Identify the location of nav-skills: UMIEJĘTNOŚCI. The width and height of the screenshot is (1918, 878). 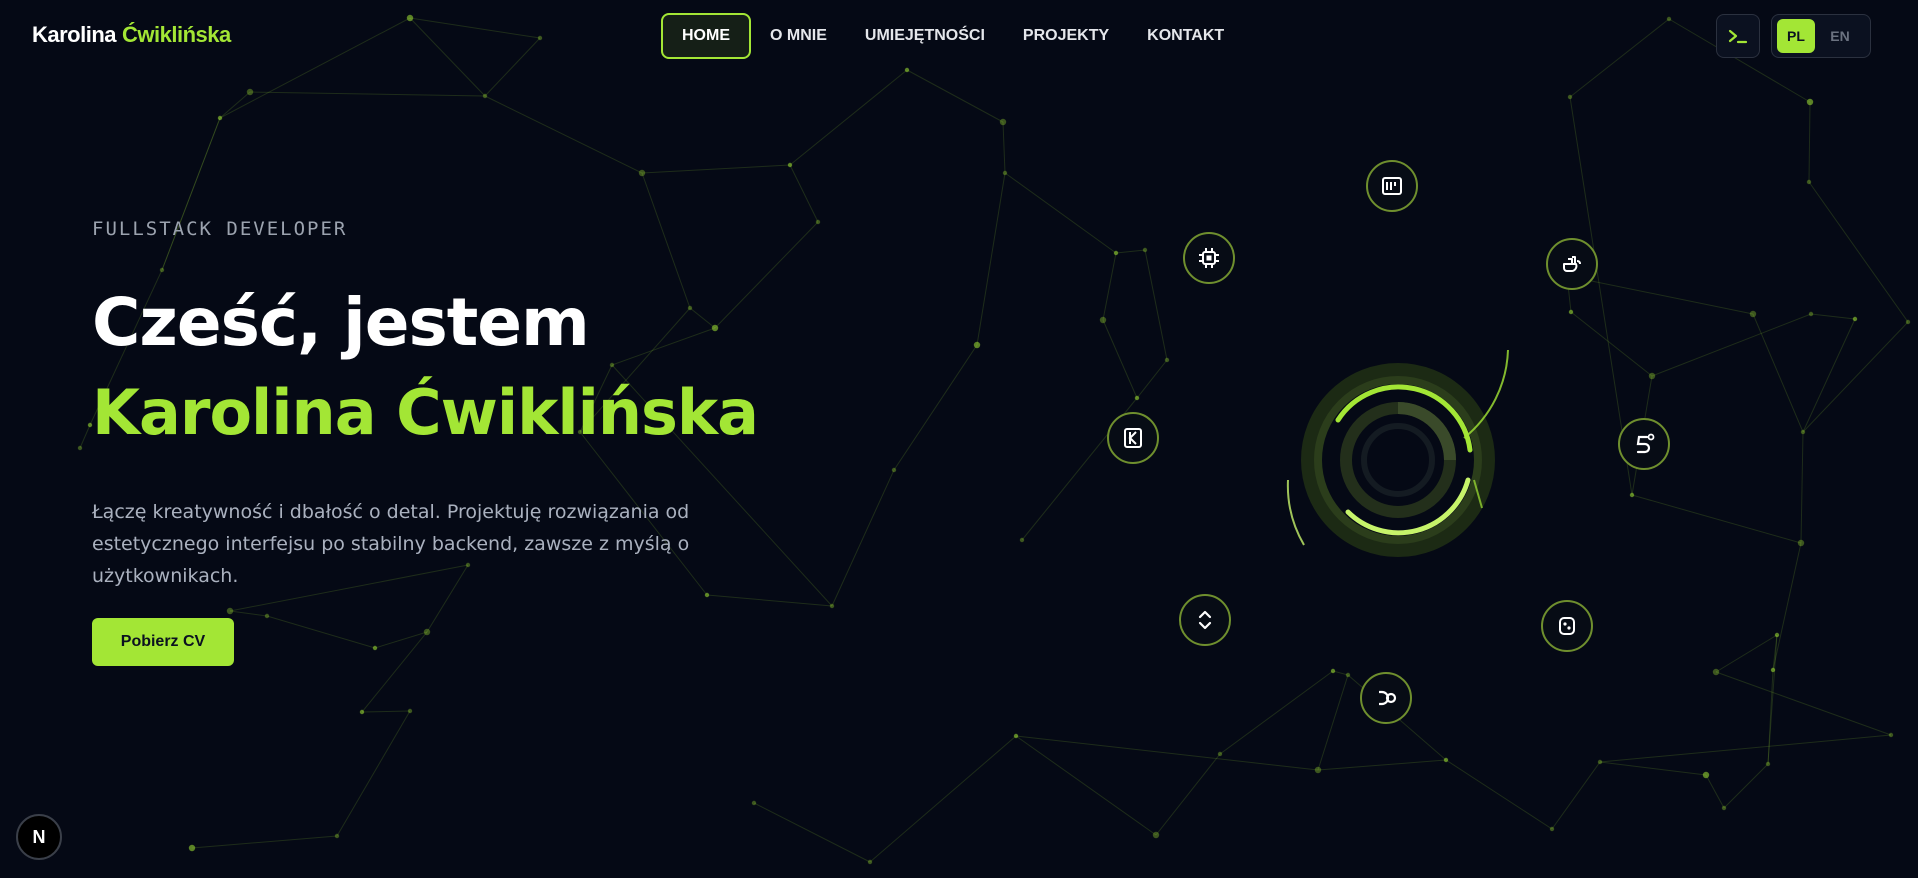
(925, 36).